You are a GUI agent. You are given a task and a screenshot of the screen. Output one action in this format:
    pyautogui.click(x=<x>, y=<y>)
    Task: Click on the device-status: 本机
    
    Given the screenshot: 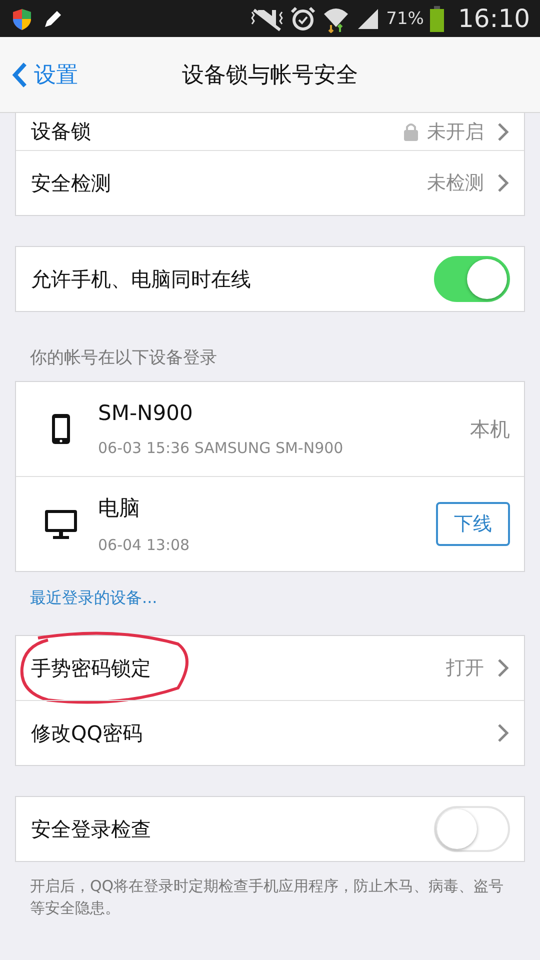 What is the action you would take?
    pyautogui.click(x=490, y=429)
    